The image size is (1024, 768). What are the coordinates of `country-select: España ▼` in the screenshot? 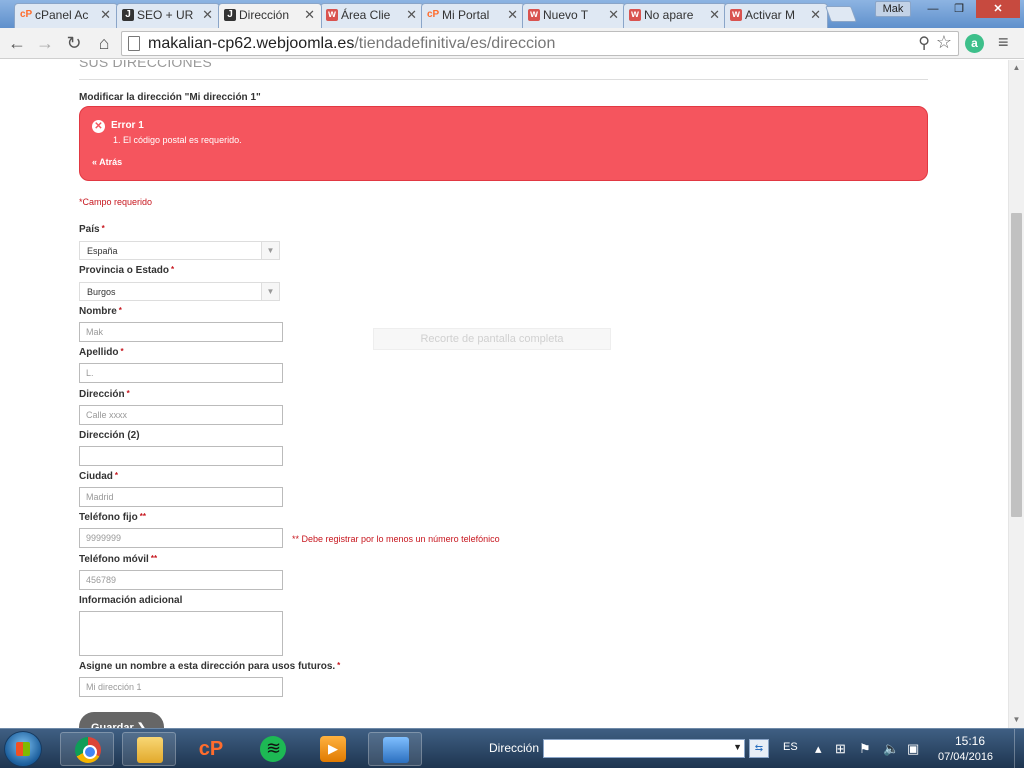 It's located at (179, 250).